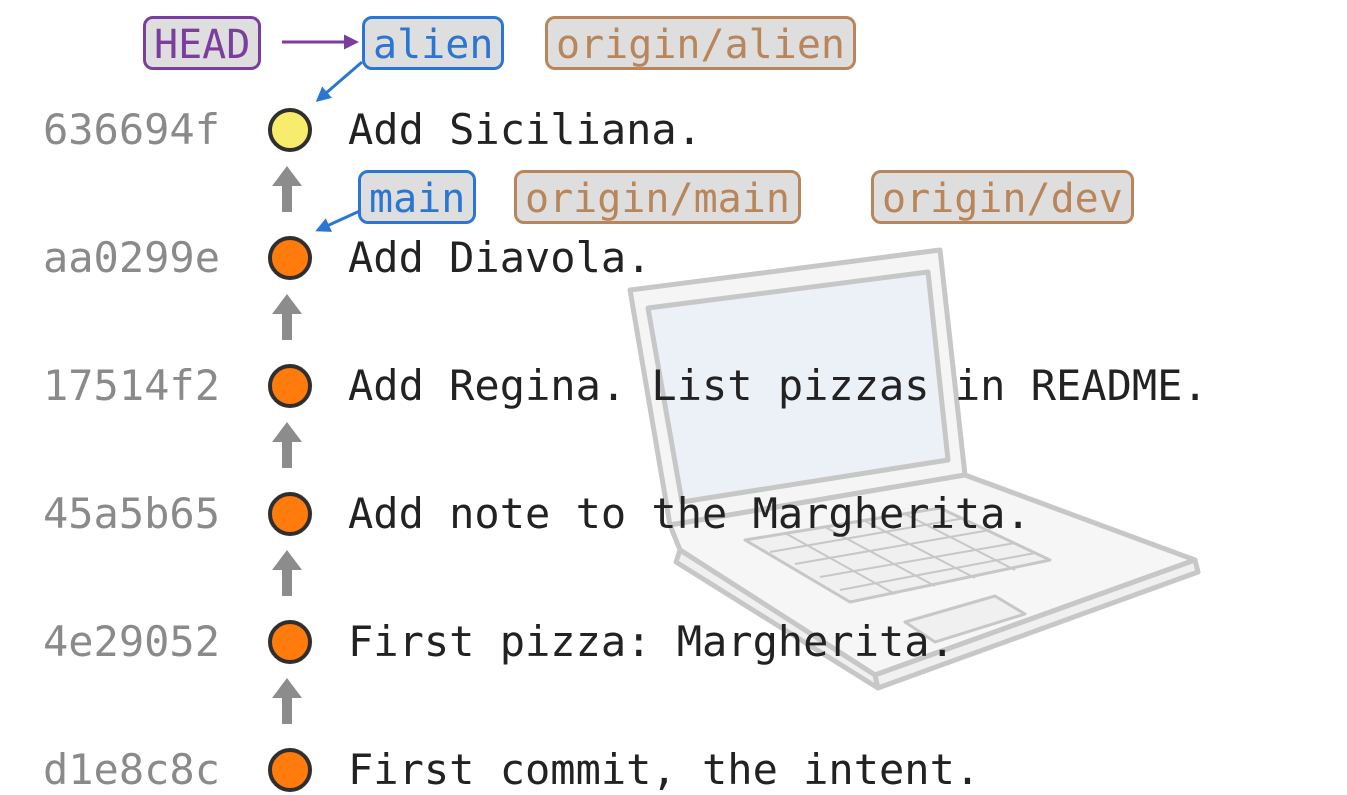  Describe the element at coordinates (1002, 197) in the screenshot. I see `remote-label-origin-dev: origin/dev` at that location.